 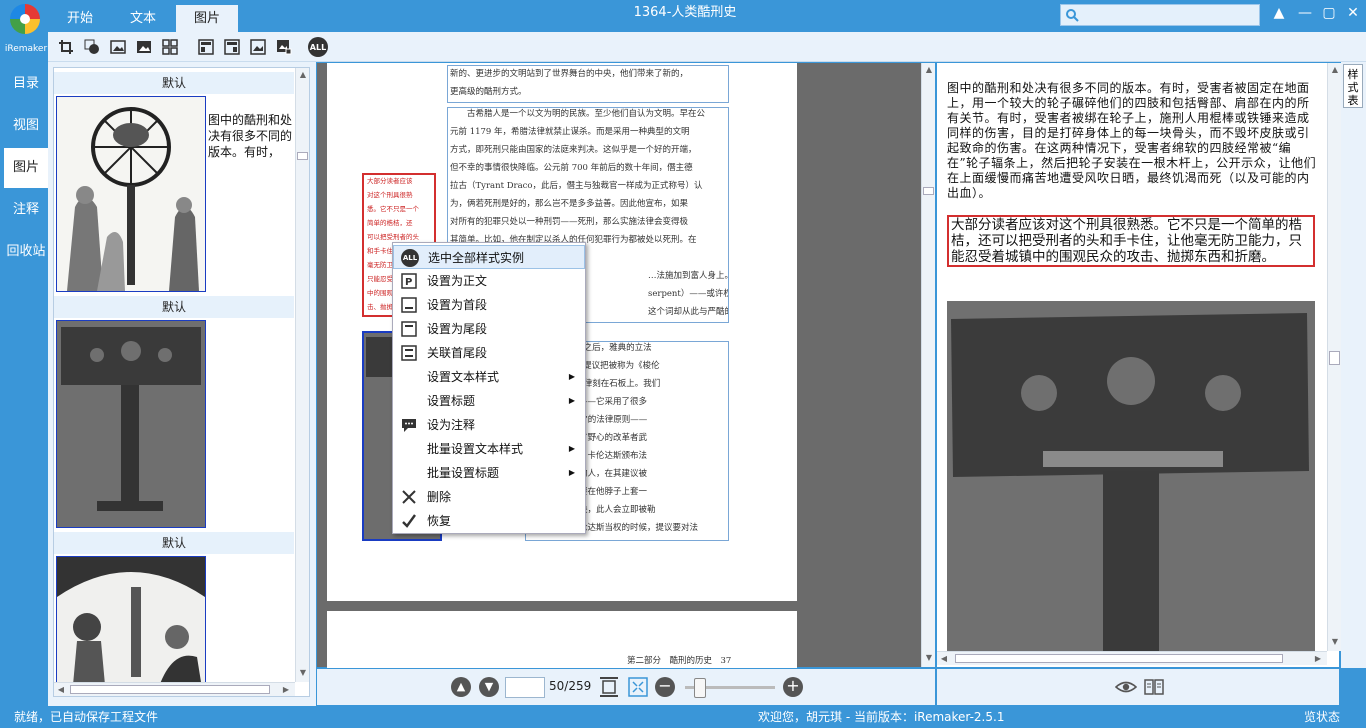 I want to click on menu-item-restore: 恢复, so click(x=489, y=521).